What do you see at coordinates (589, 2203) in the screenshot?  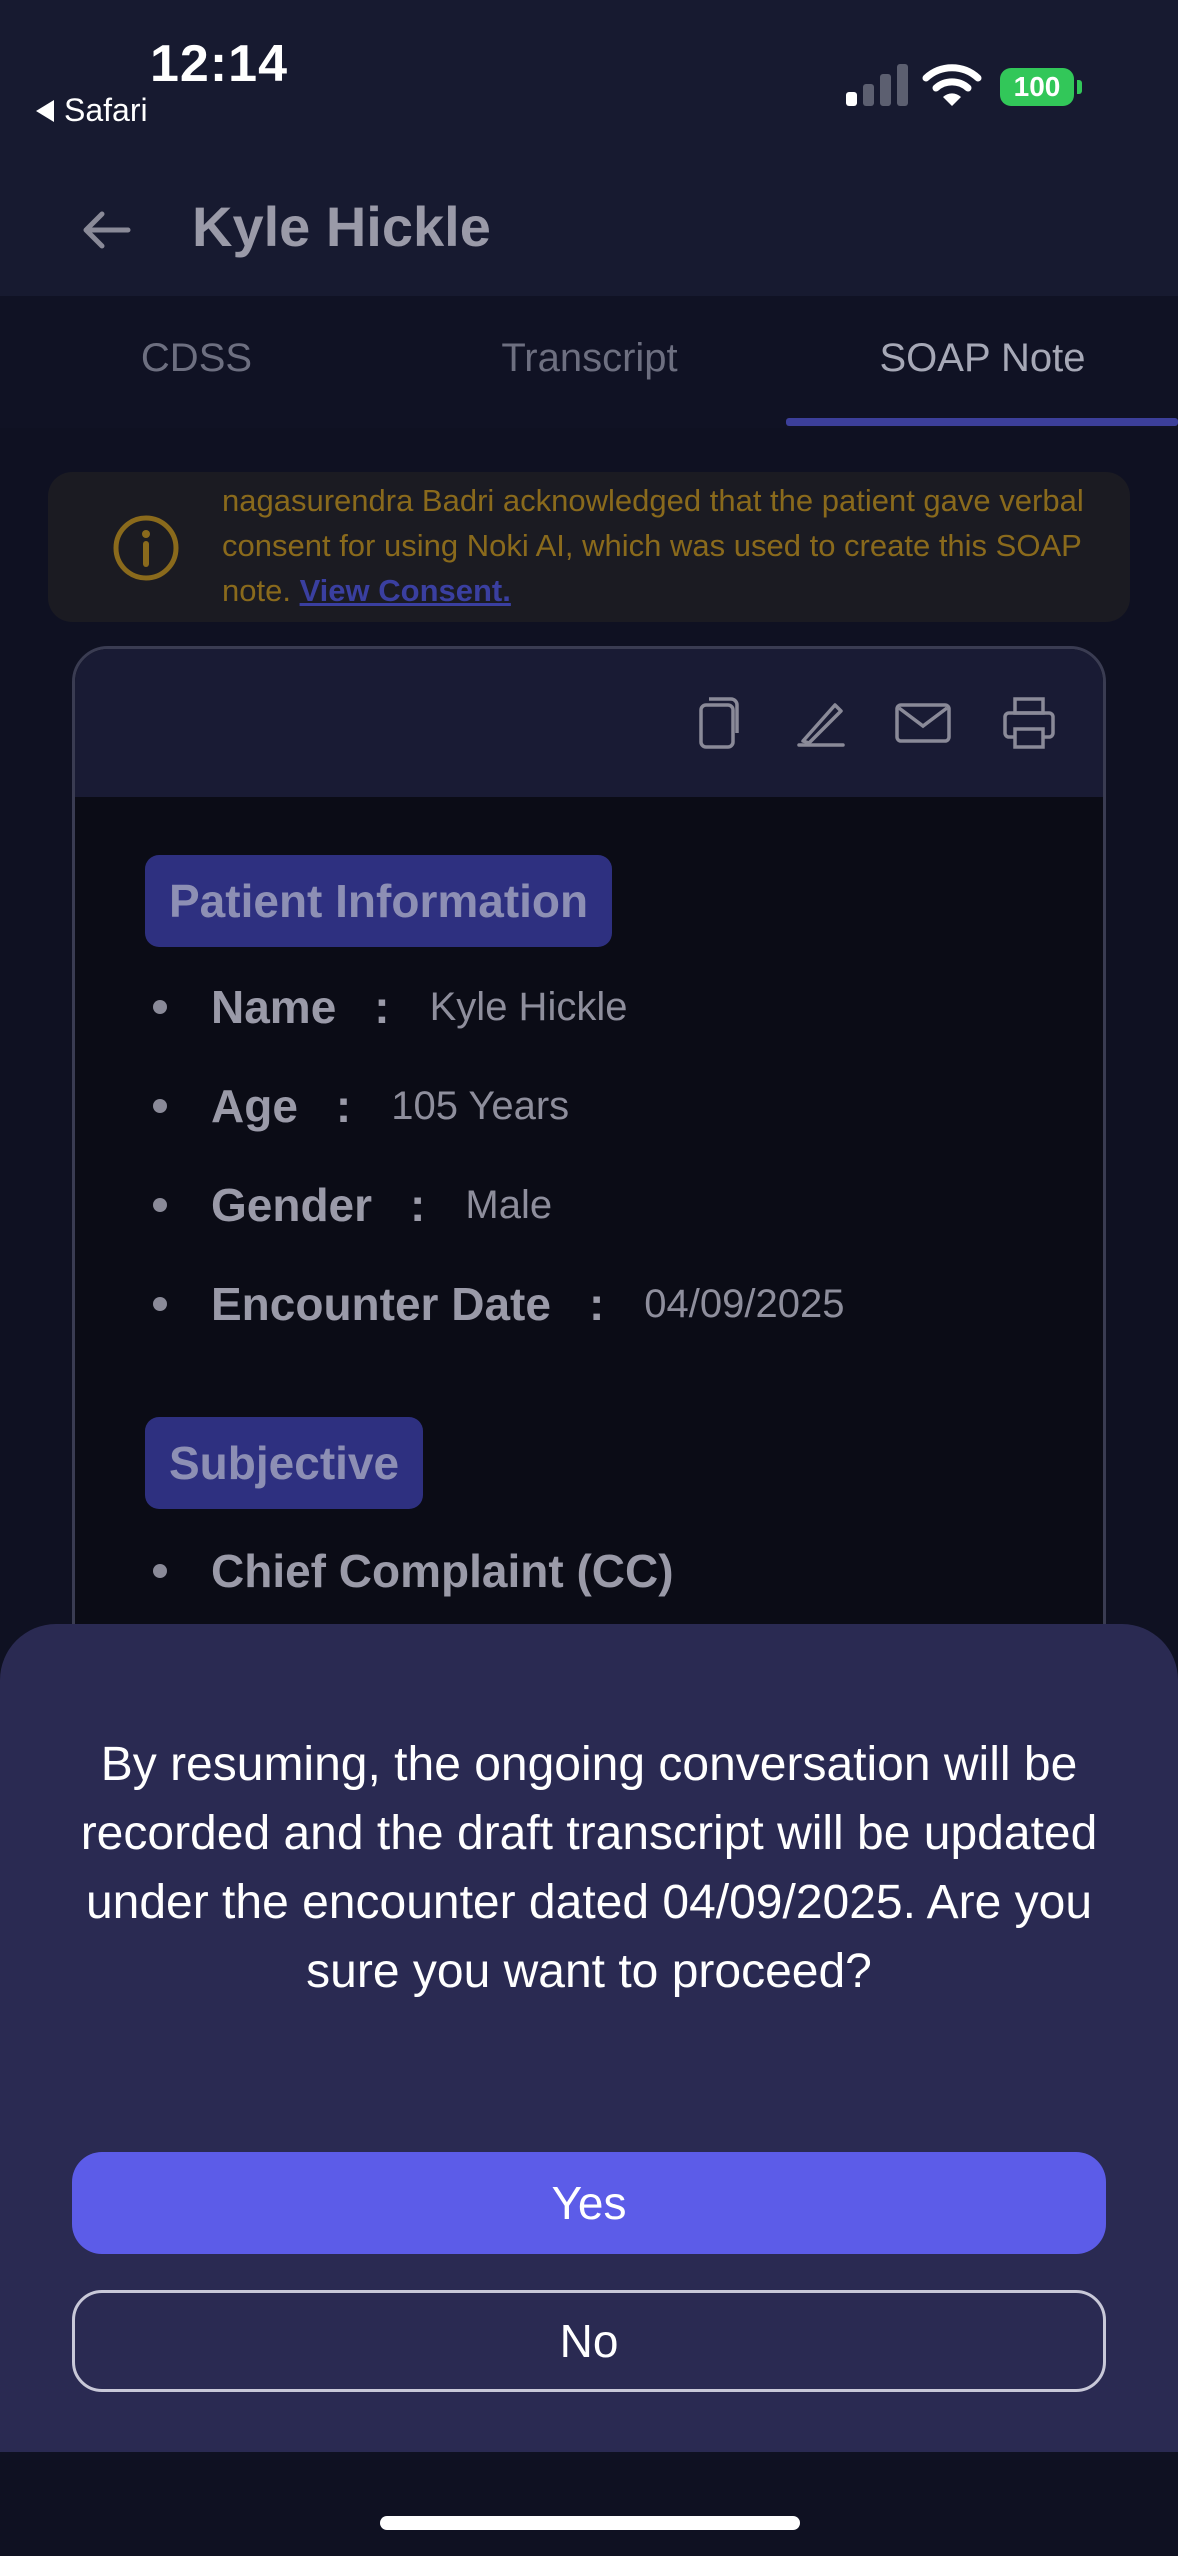 I see `yes-button: Yes` at bounding box center [589, 2203].